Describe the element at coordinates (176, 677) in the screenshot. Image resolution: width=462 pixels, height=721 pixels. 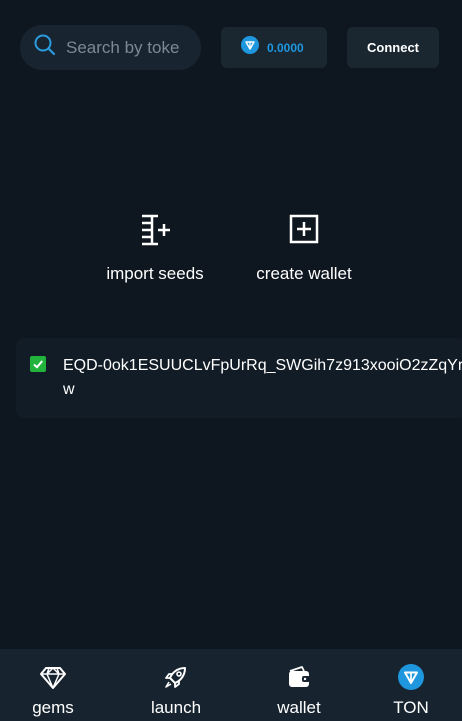
I see `rocket-icon` at that location.